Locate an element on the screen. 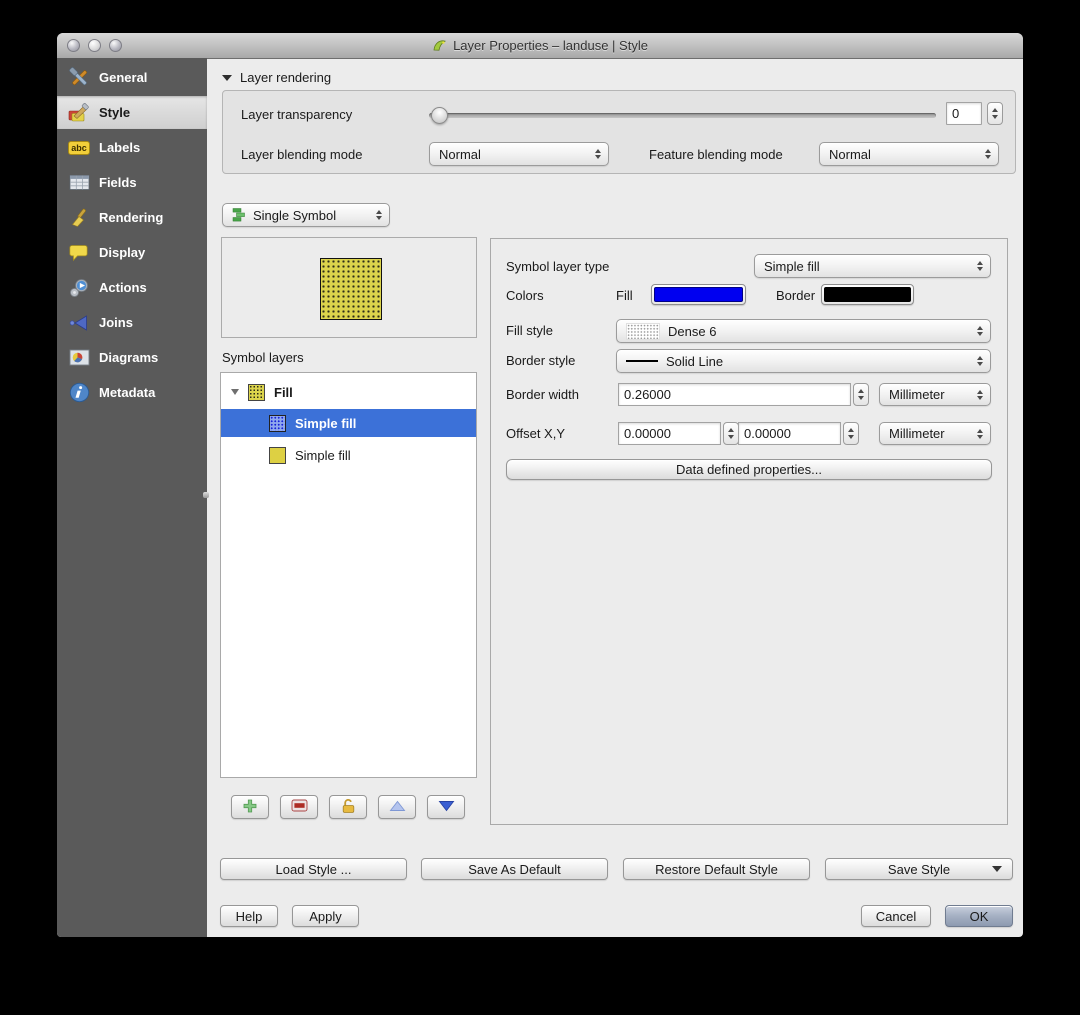 The image size is (1080, 1015). lock-icon is located at coordinates (348, 807).